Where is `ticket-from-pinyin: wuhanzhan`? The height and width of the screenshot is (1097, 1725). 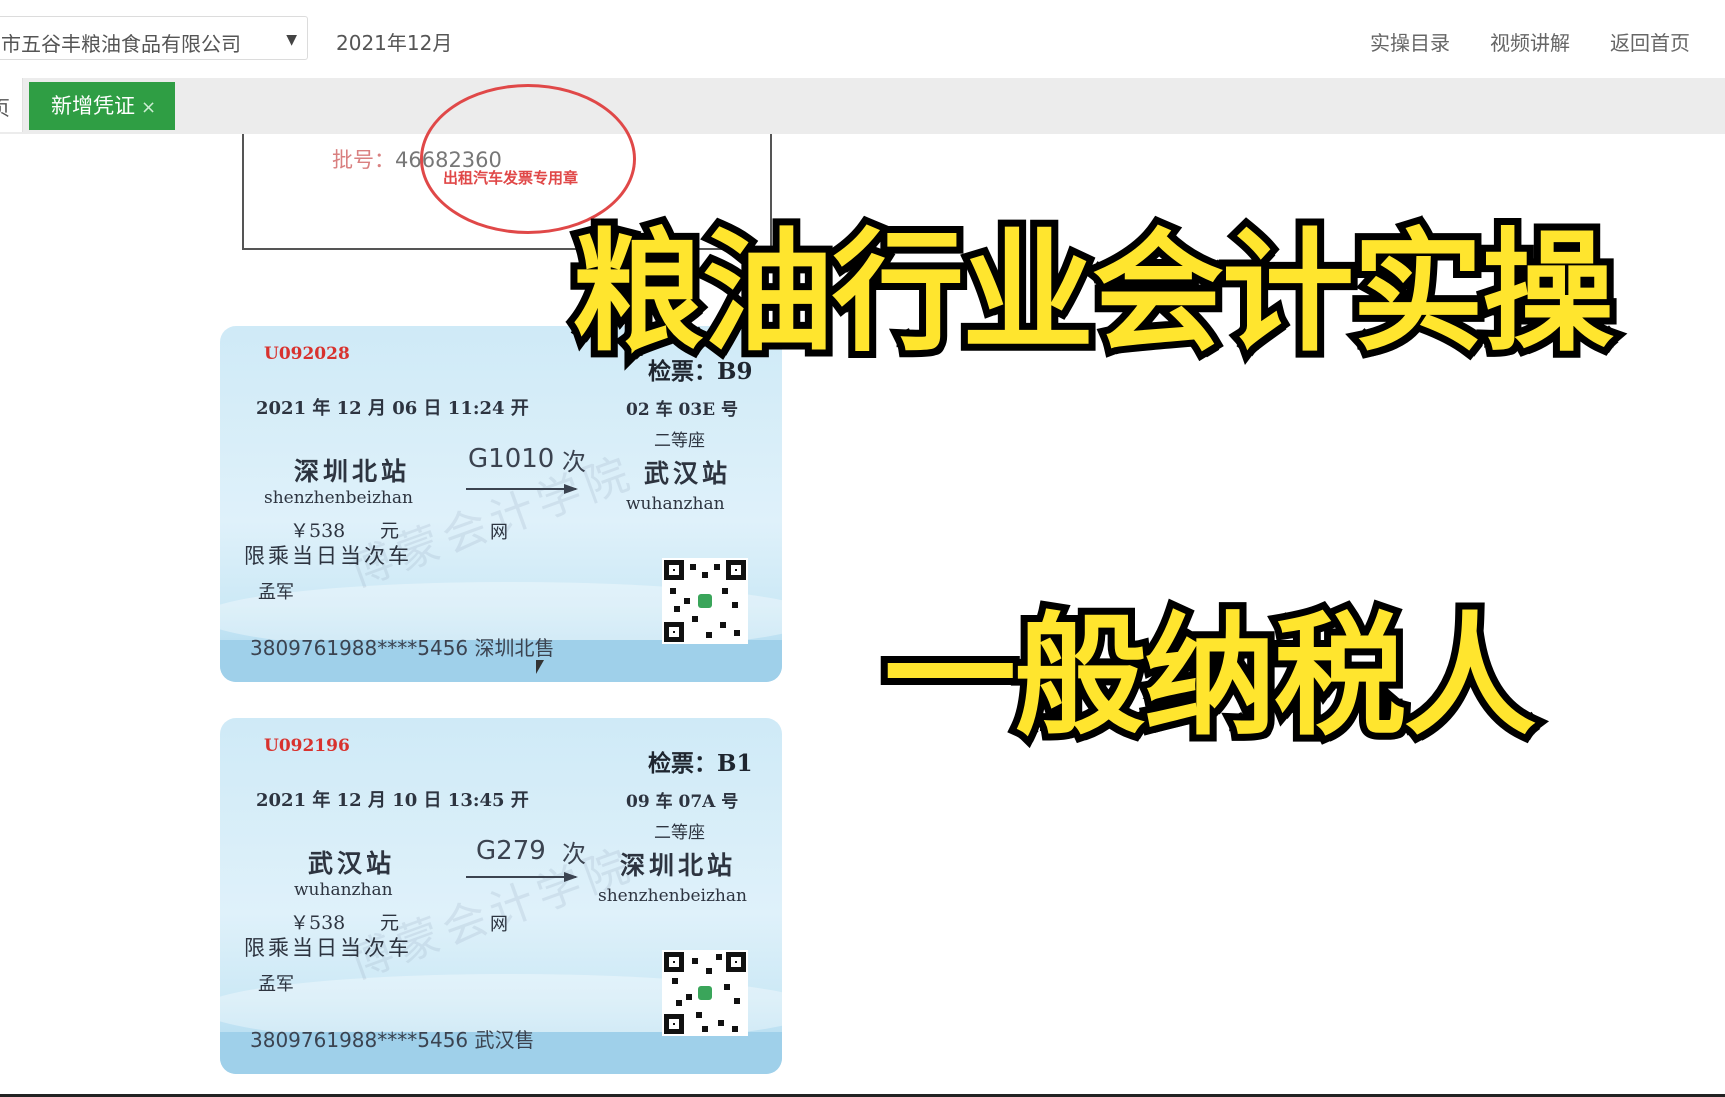
ticket-from-pinyin: wuhanzhan is located at coordinates (343, 890).